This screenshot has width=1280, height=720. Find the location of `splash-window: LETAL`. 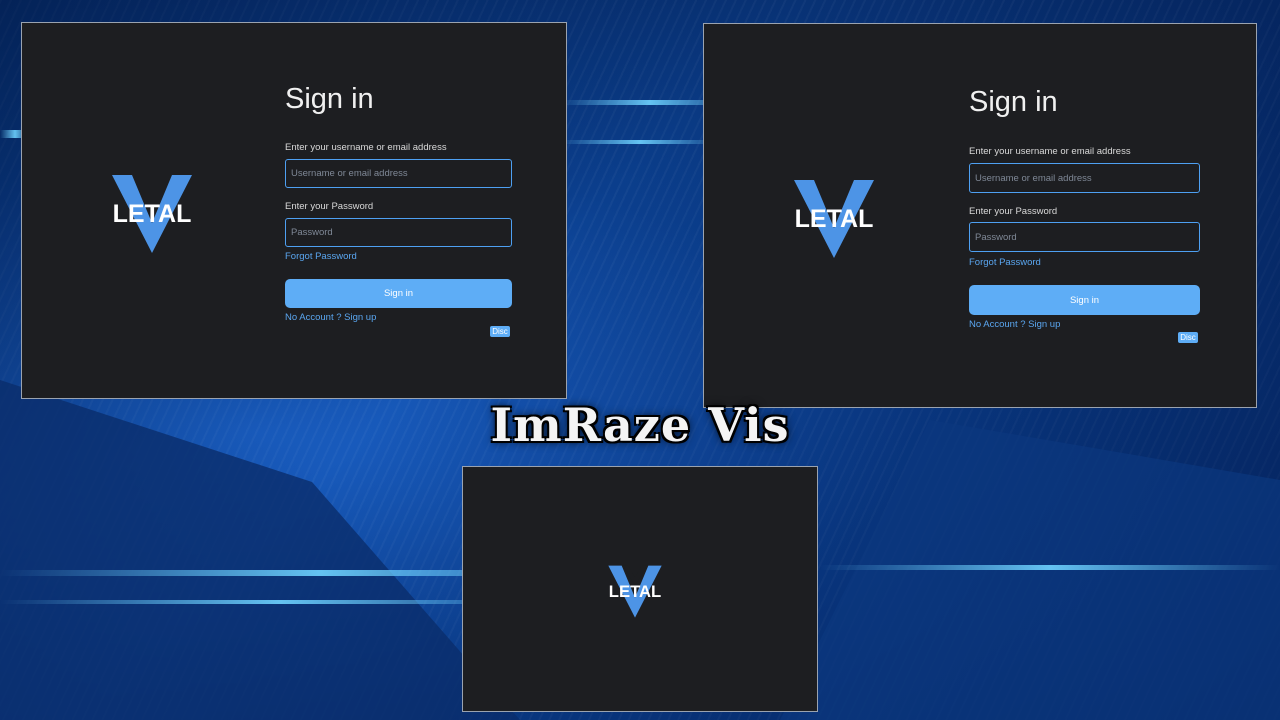

splash-window: LETAL is located at coordinates (640, 589).